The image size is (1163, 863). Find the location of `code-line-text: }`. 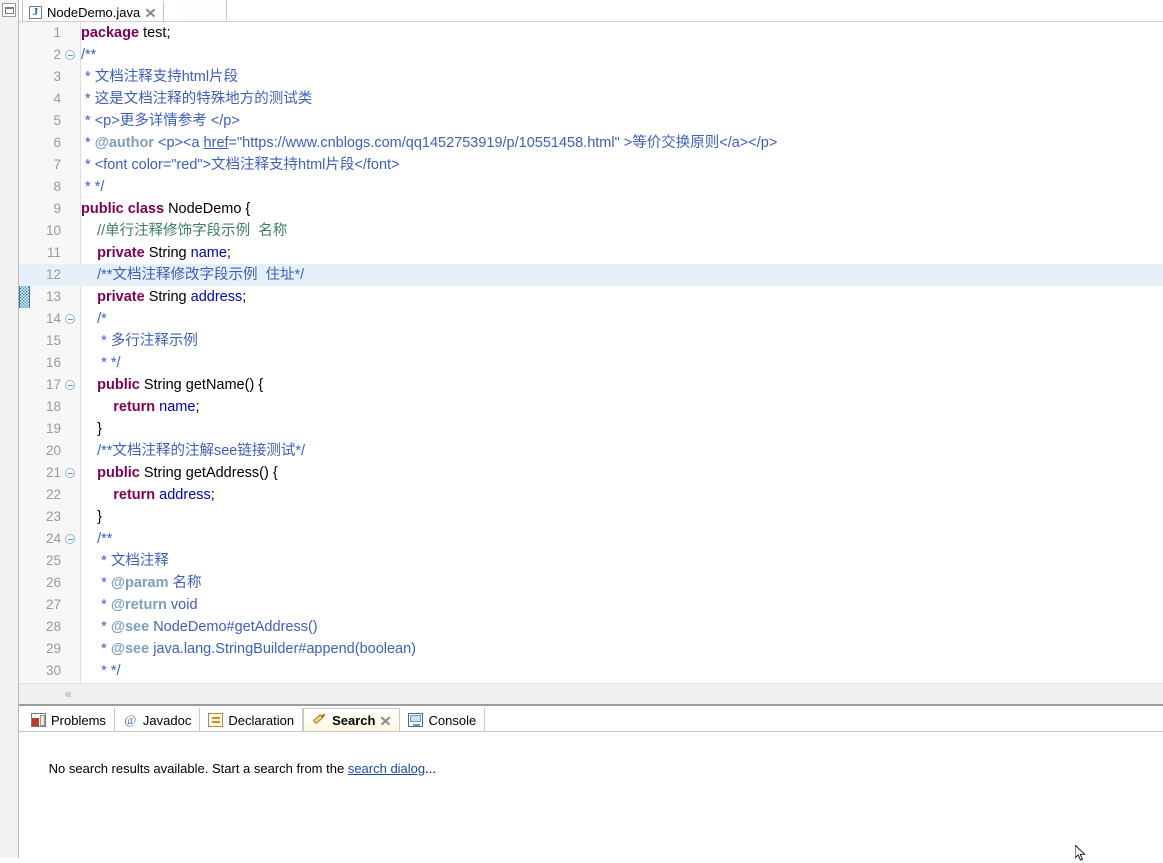

code-line-text: } is located at coordinates (99, 517).